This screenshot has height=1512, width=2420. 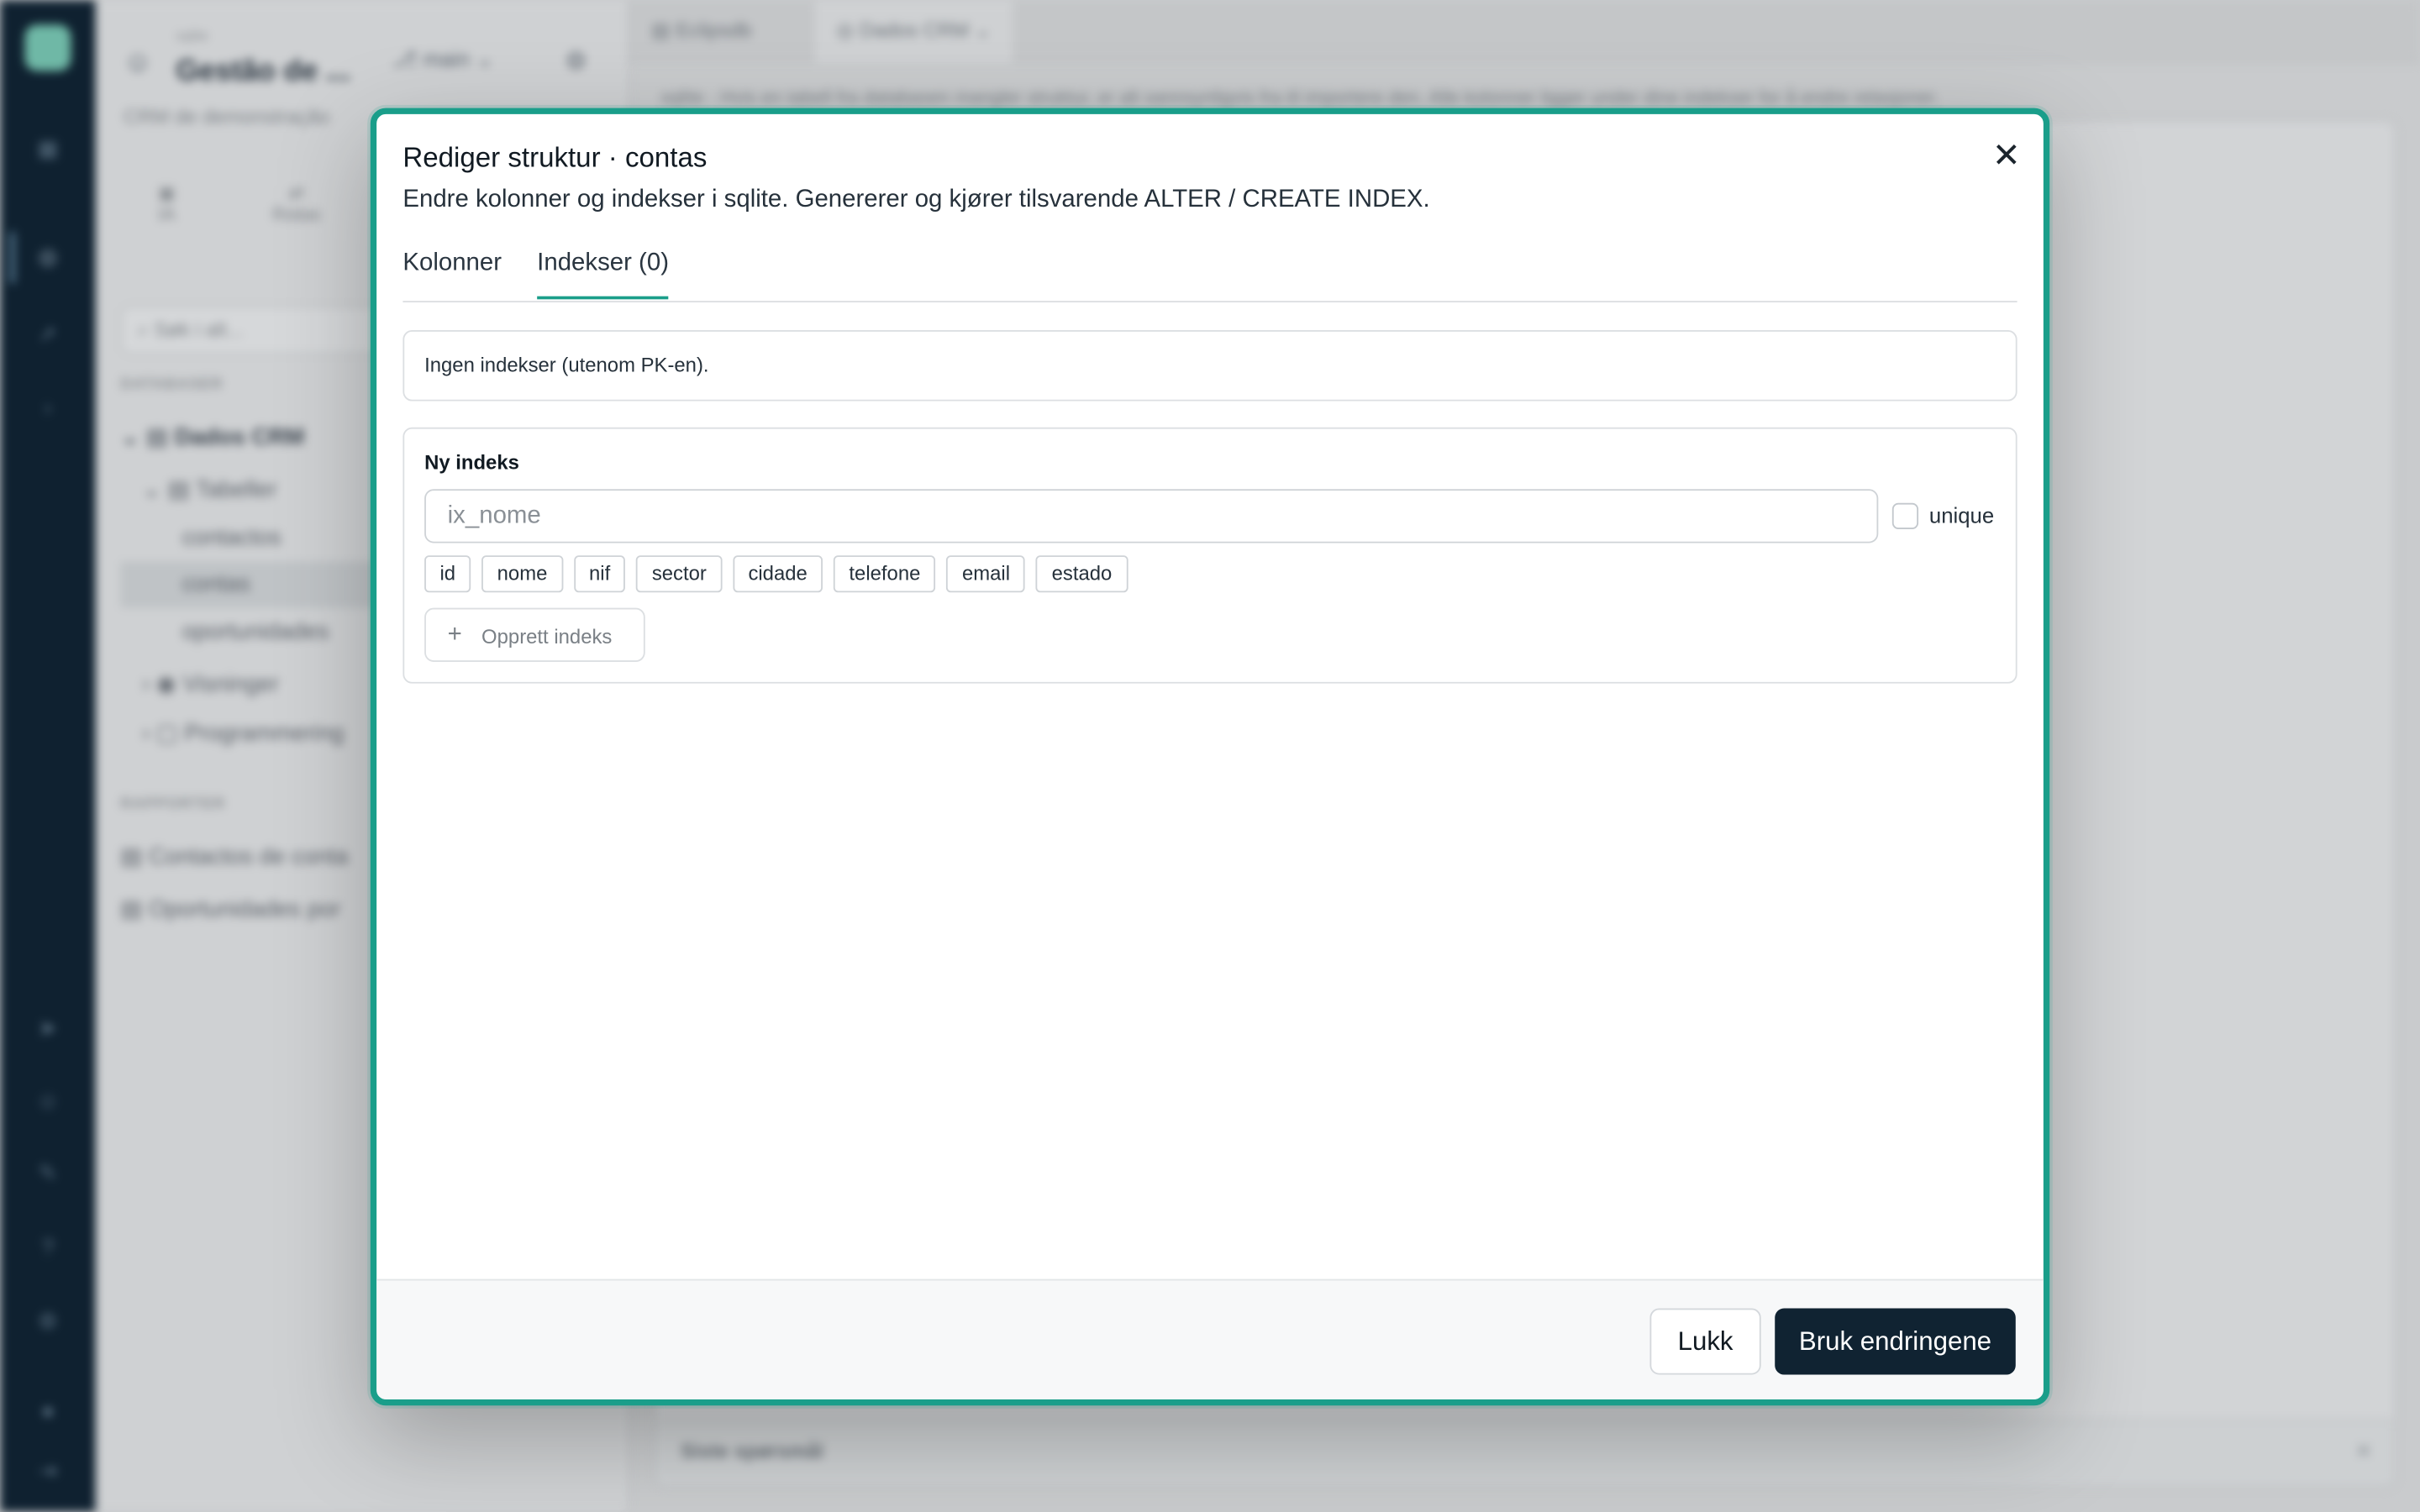 I want to click on tab-eclipsdb: ▤ Eclipsdb, so click(x=701, y=30).